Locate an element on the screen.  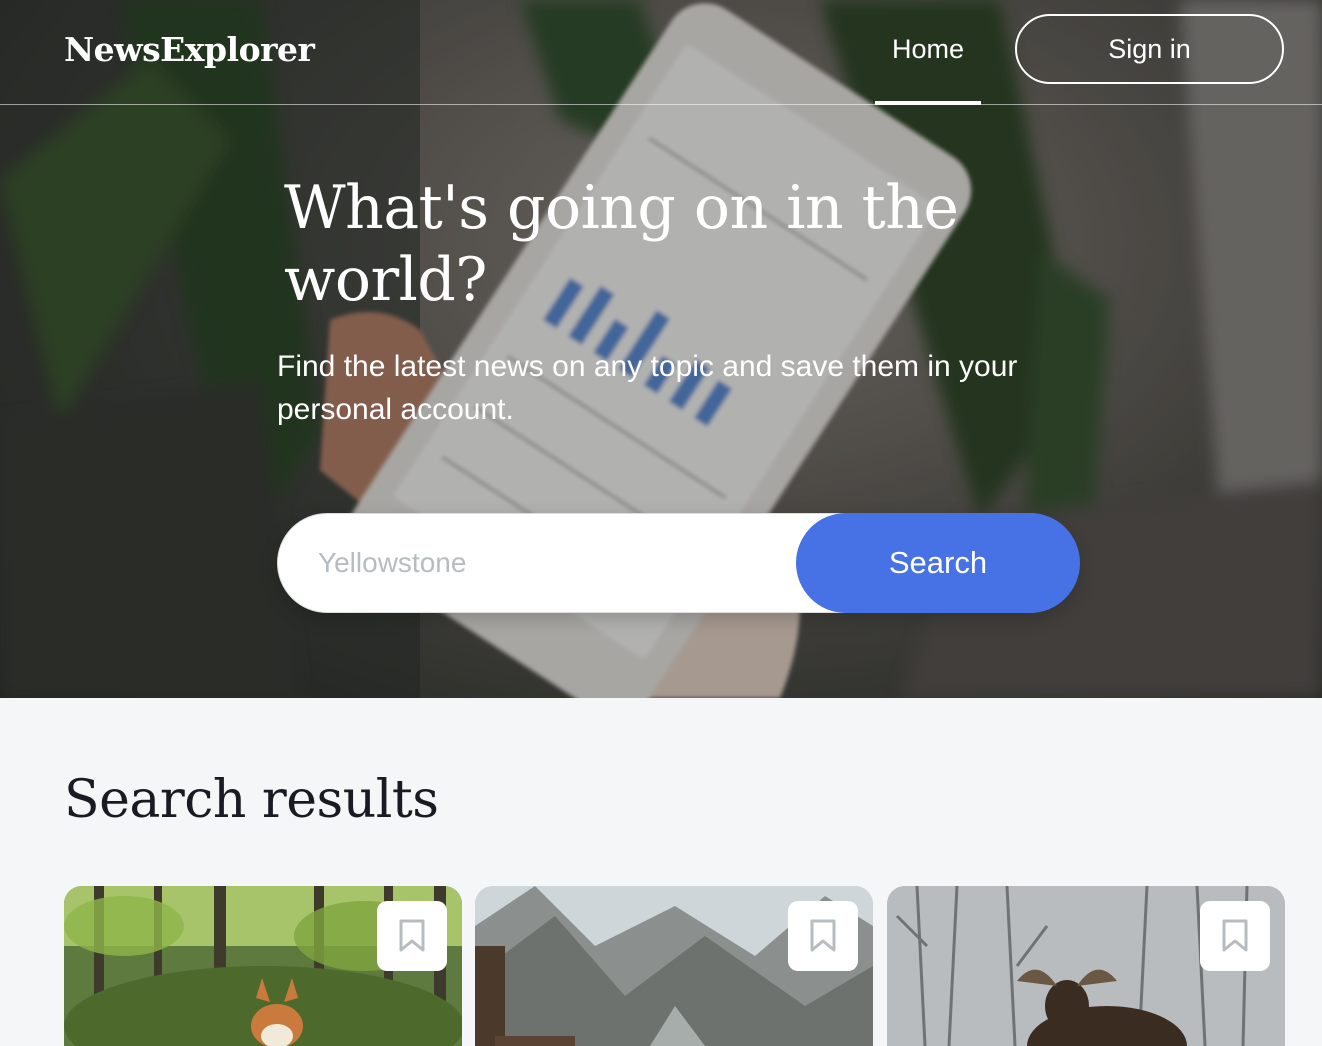
site-header: NewsExplorer Home Sign in is located at coordinates (661, 52).